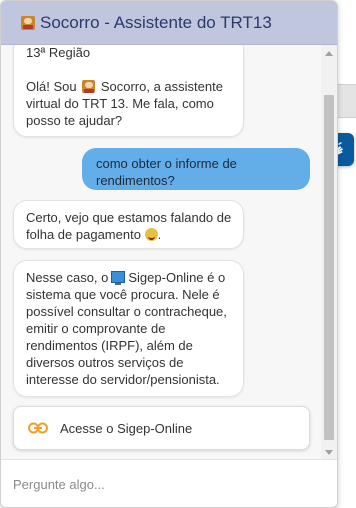  Describe the element at coordinates (329, 53) in the screenshot. I see `scroll-up-arrow-icon` at that location.